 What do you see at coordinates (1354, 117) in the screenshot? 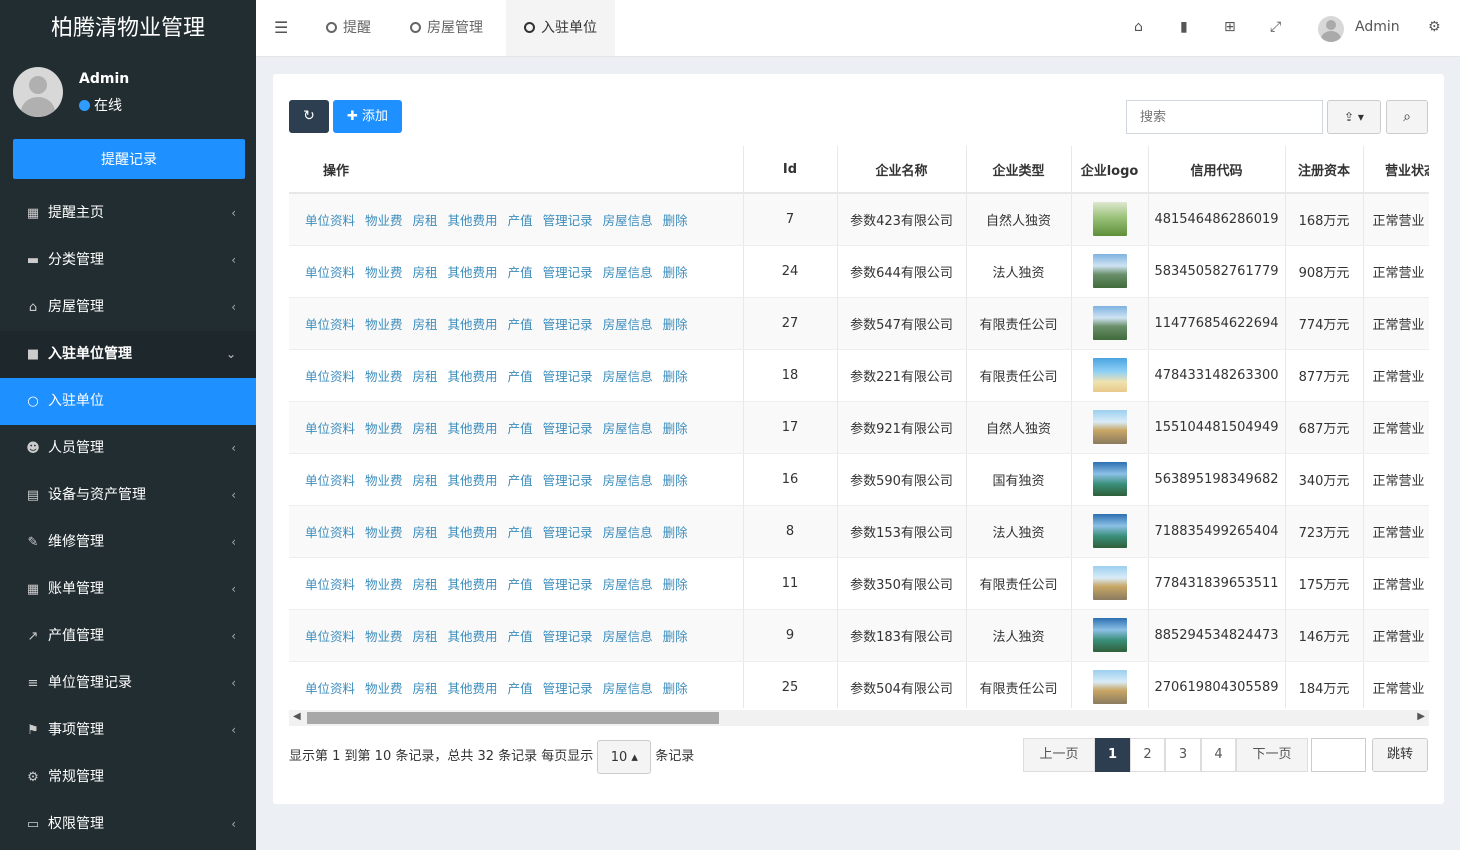
I see `export-button: ⇪ ▾` at bounding box center [1354, 117].